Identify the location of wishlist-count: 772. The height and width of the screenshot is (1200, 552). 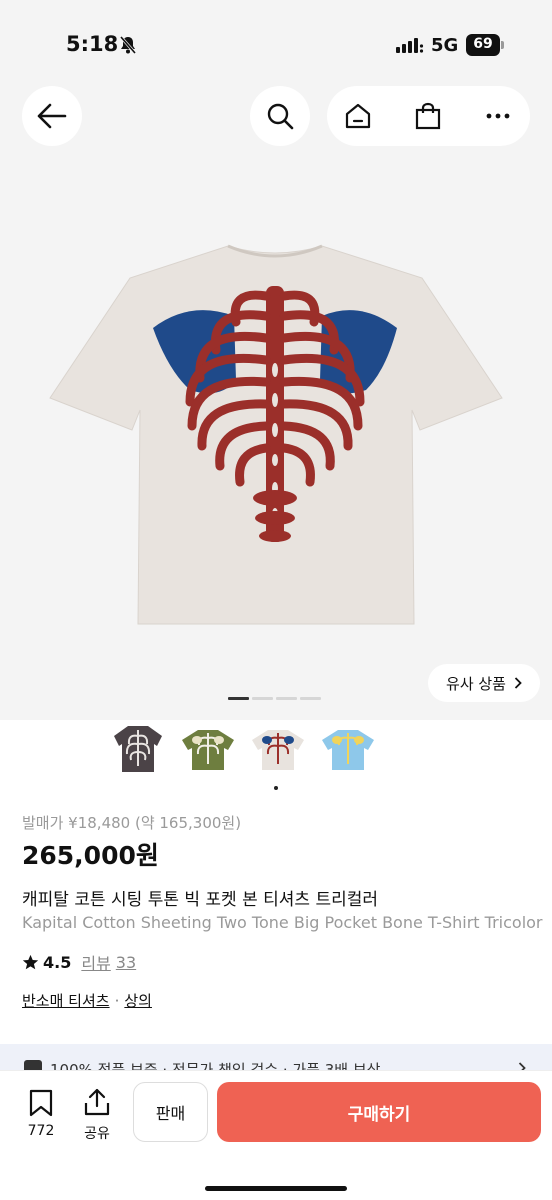
(41, 1131).